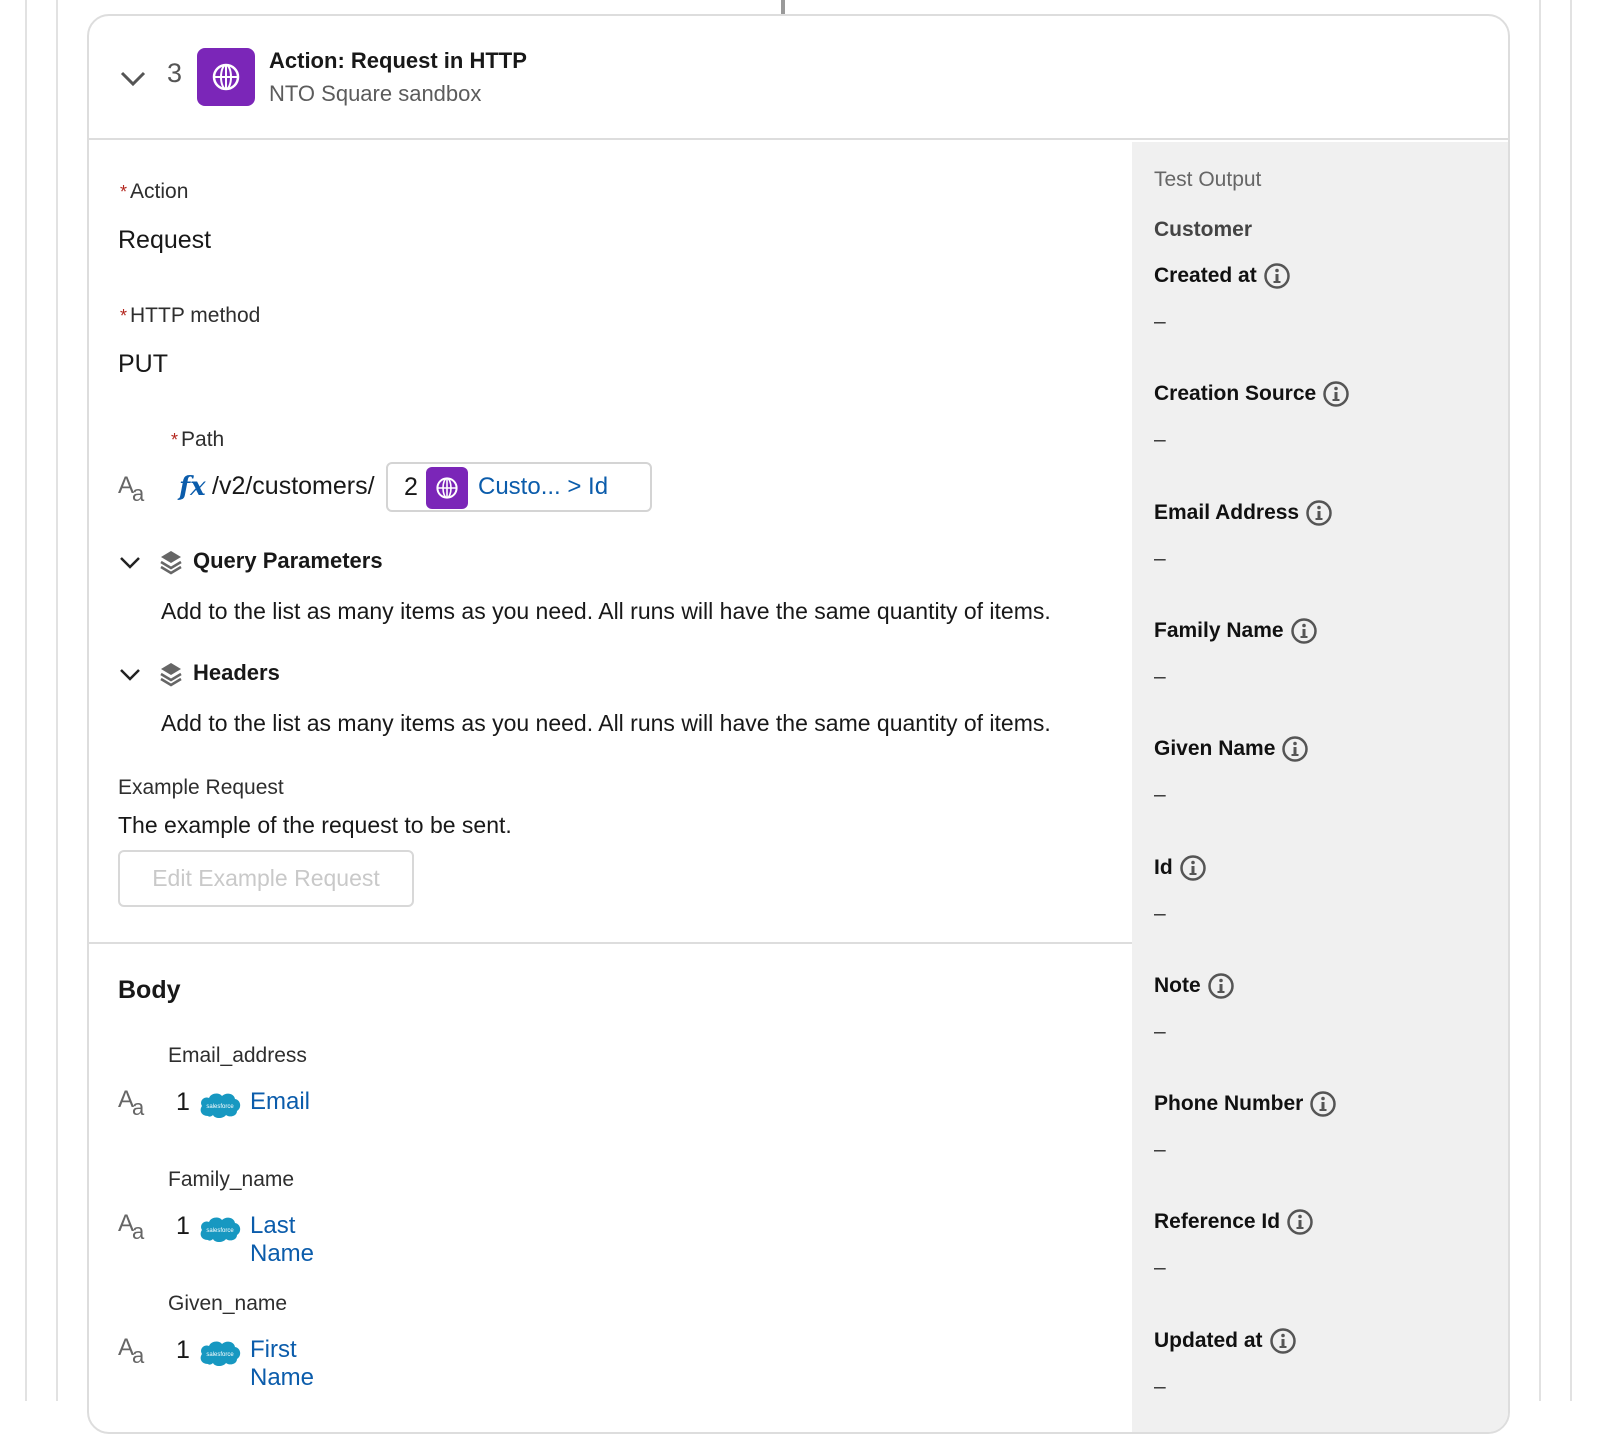 The image size is (1600, 1434). I want to click on section-divider, so click(610, 943).